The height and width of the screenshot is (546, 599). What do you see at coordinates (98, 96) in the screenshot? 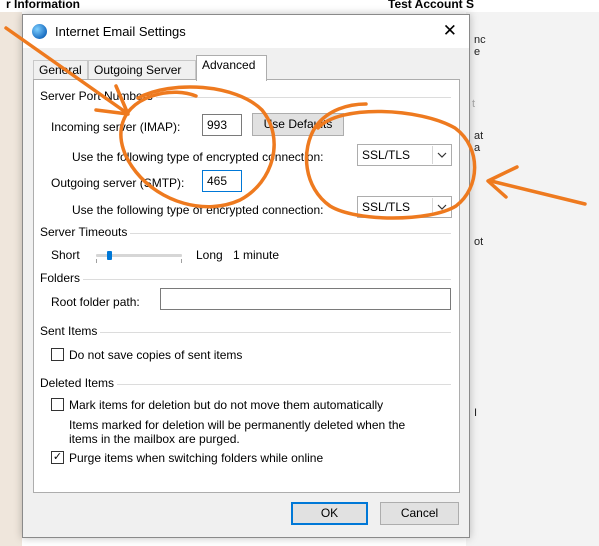
I see `server-port-numbers-heading: Server Port Numbers` at bounding box center [98, 96].